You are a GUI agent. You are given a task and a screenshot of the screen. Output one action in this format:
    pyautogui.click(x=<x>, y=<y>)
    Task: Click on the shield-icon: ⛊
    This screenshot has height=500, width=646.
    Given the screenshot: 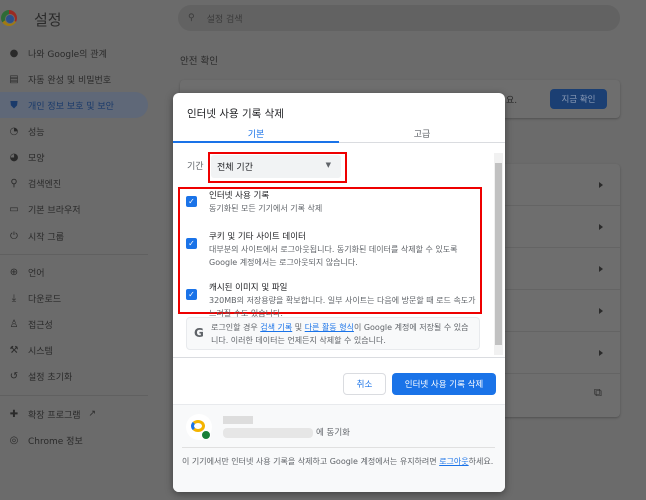 What is the action you would take?
    pyautogui.click(x=14, y=105)
    